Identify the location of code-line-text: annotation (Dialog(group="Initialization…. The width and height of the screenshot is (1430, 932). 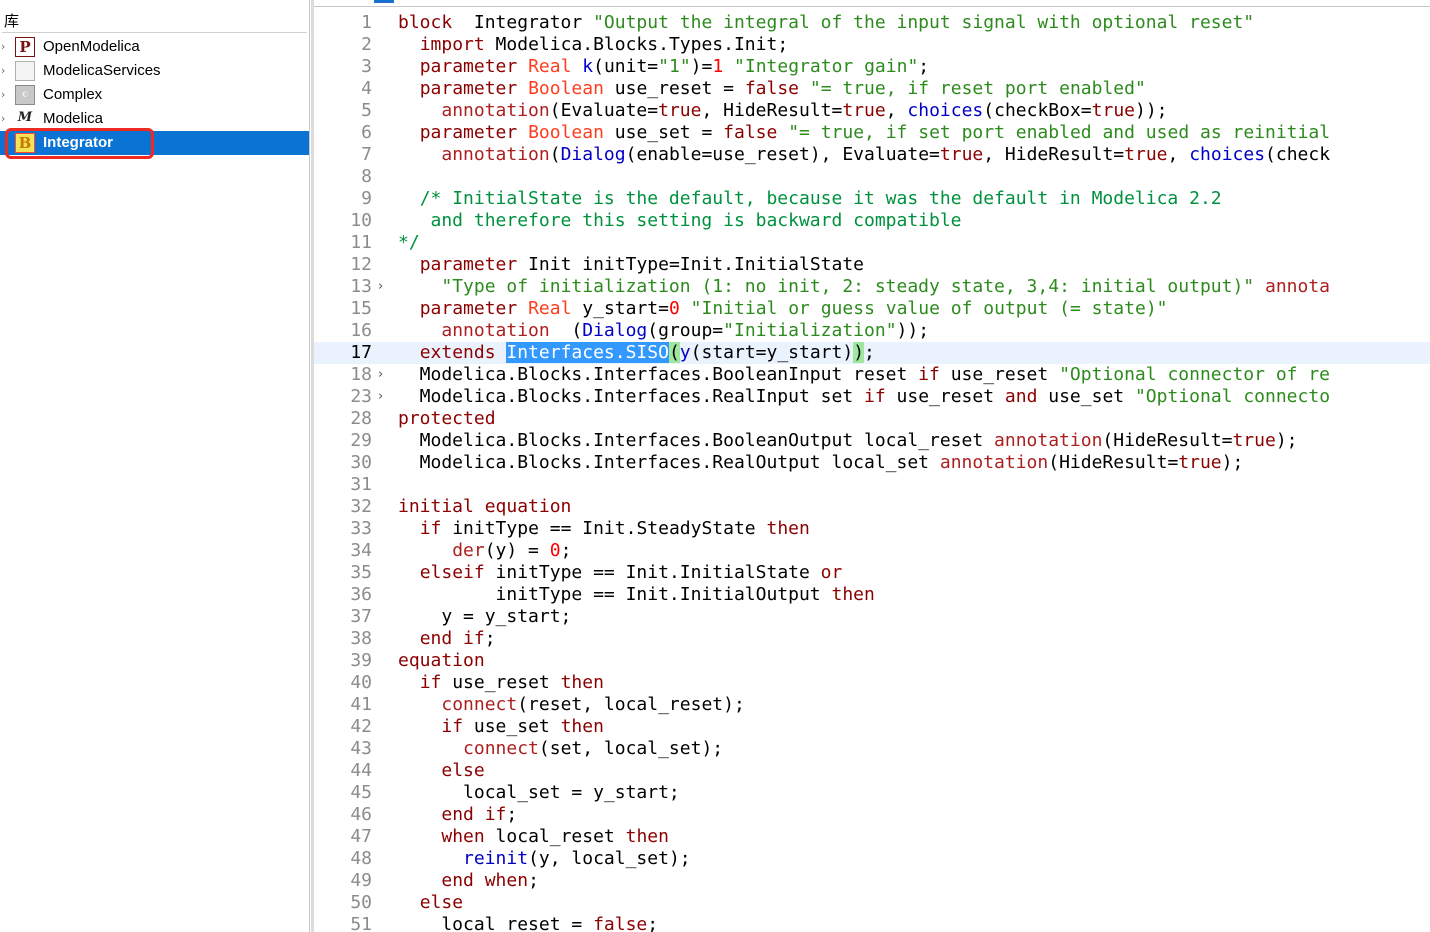
(663, 331).